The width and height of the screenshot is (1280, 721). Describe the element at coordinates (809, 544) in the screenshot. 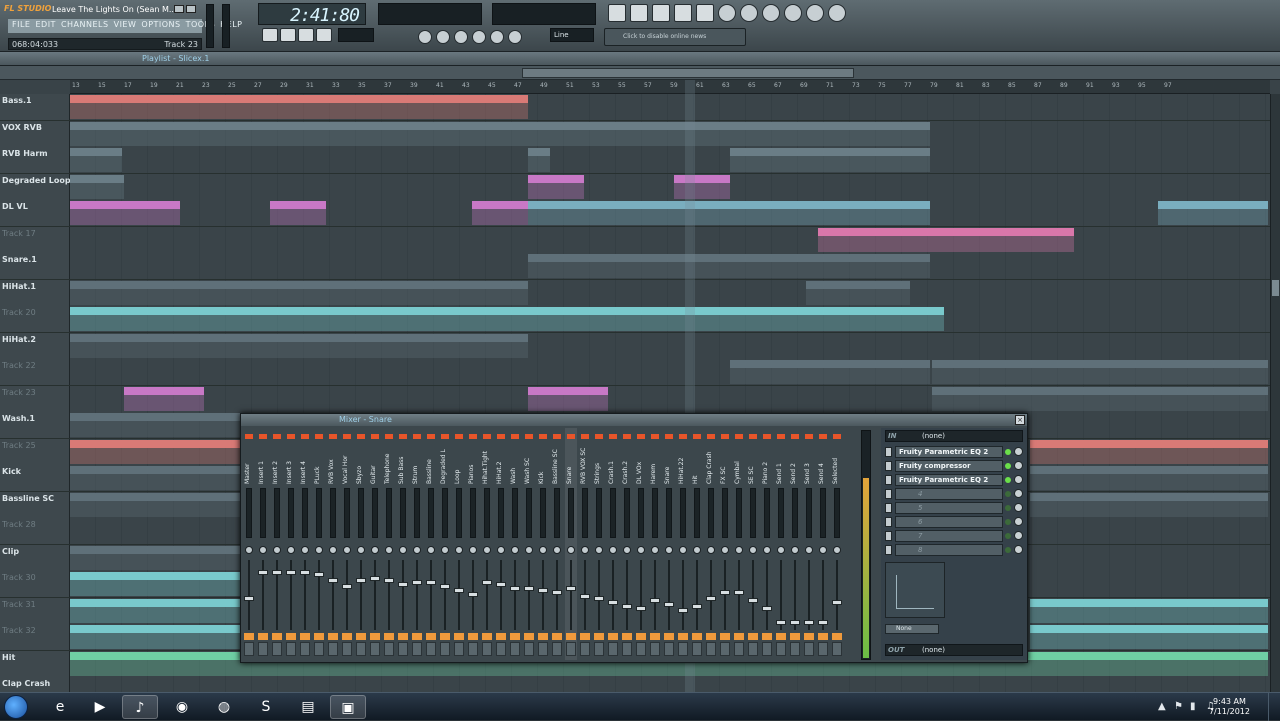

I see `mixer-strip: Send 3` at that location.